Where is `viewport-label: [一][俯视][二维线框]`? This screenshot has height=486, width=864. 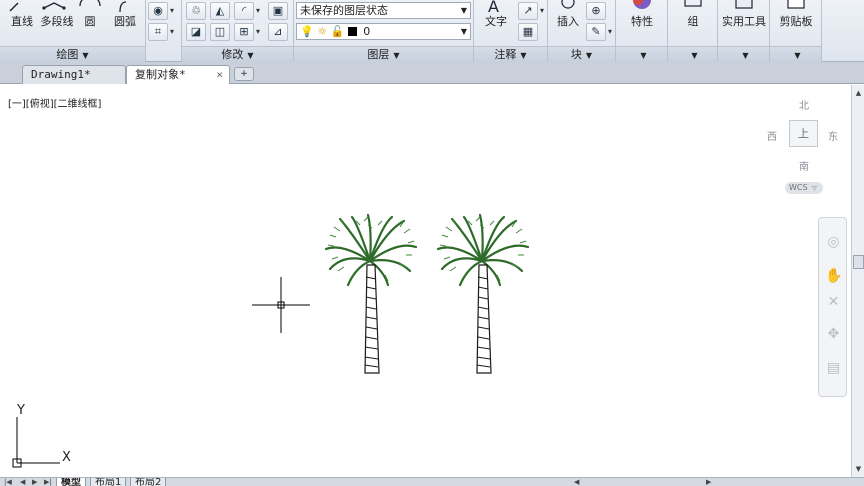
viewport-label: [一][俯视][二维线框] is located at coordinates (54, 102).